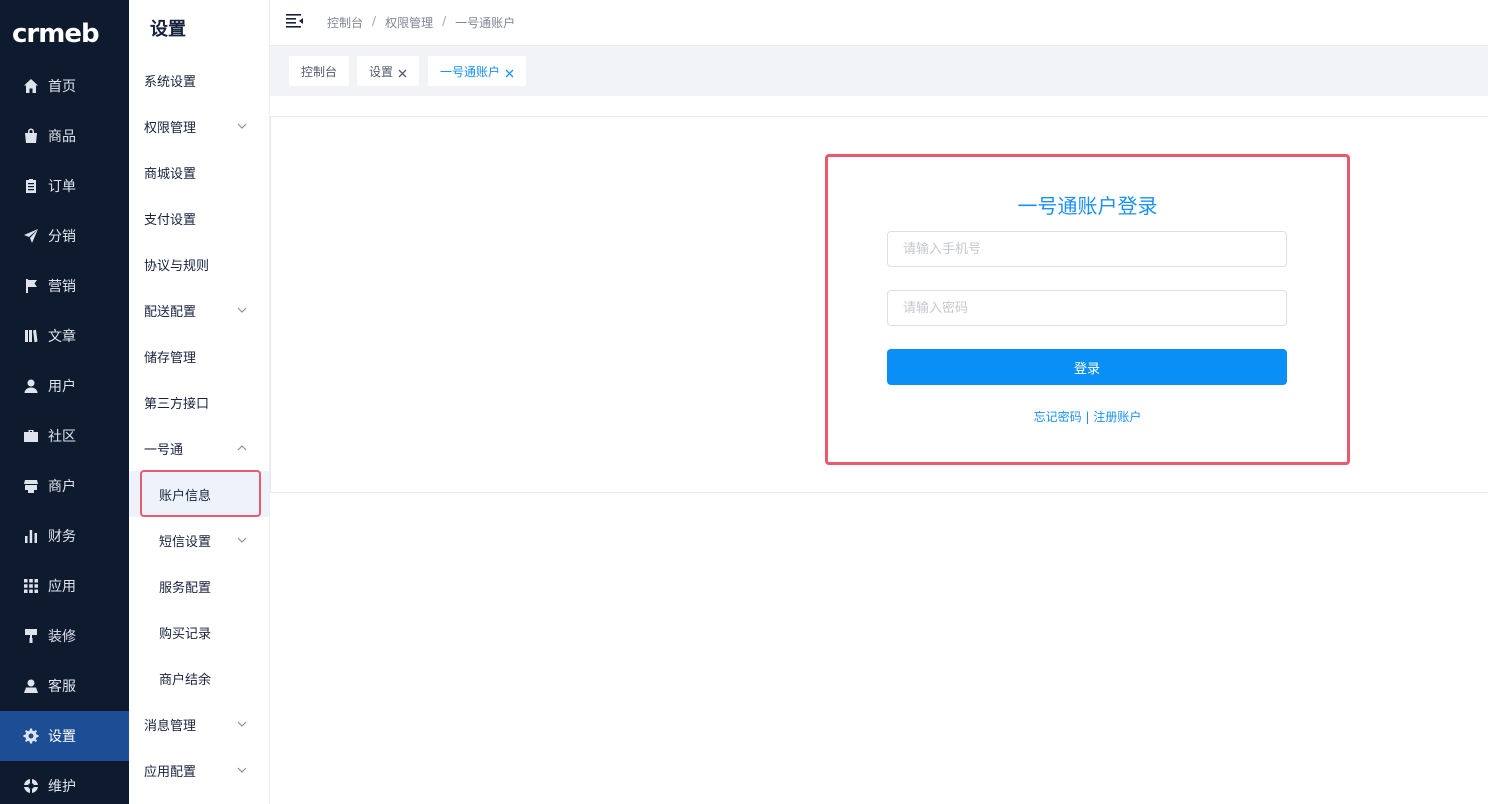  I want to click on submenu-item-purchase-records: 购买记录, so click(199, 632).